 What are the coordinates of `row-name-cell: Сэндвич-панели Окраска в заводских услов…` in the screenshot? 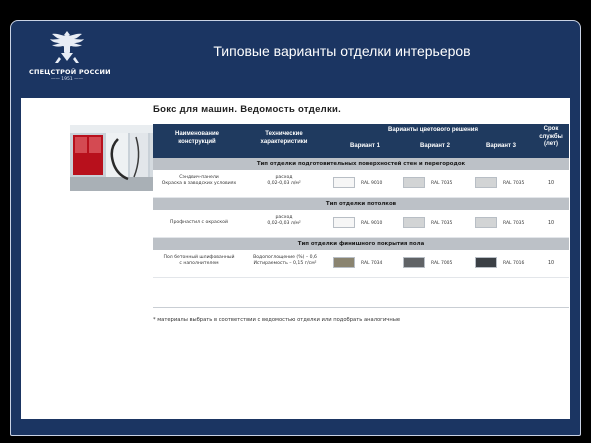 It's located at (199, 181).